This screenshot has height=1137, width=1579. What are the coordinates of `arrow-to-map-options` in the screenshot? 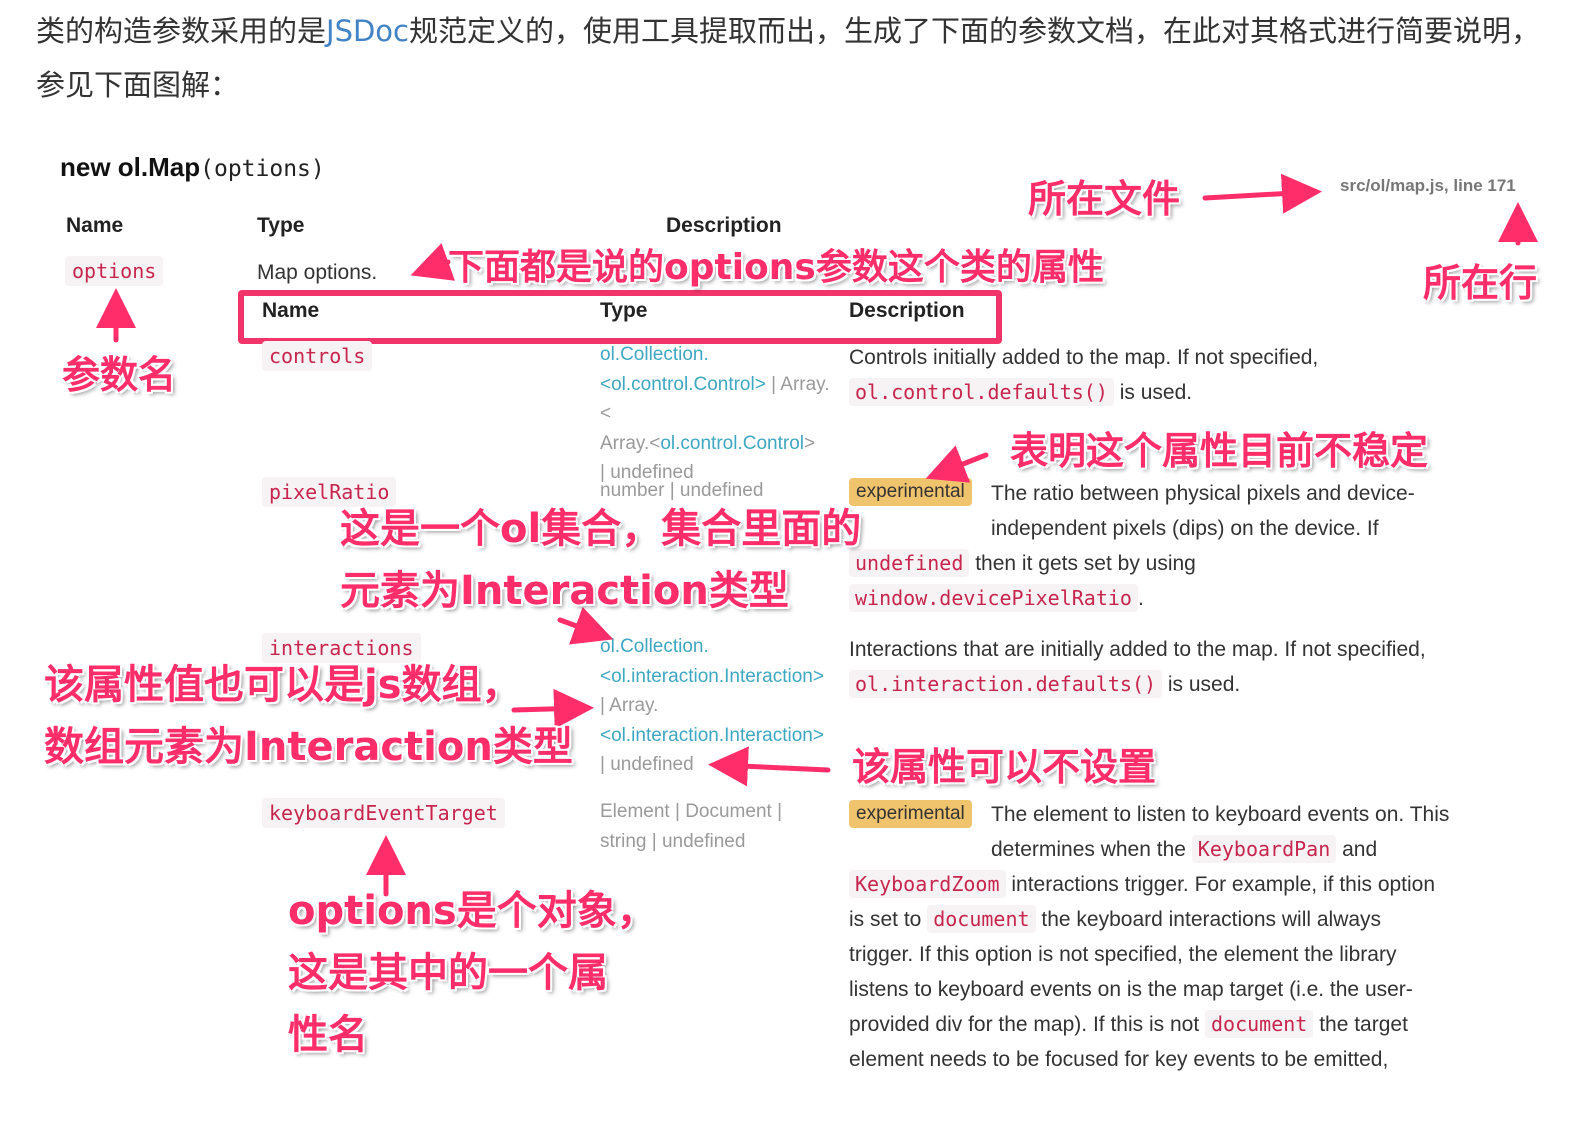 It's located at (432, 262).